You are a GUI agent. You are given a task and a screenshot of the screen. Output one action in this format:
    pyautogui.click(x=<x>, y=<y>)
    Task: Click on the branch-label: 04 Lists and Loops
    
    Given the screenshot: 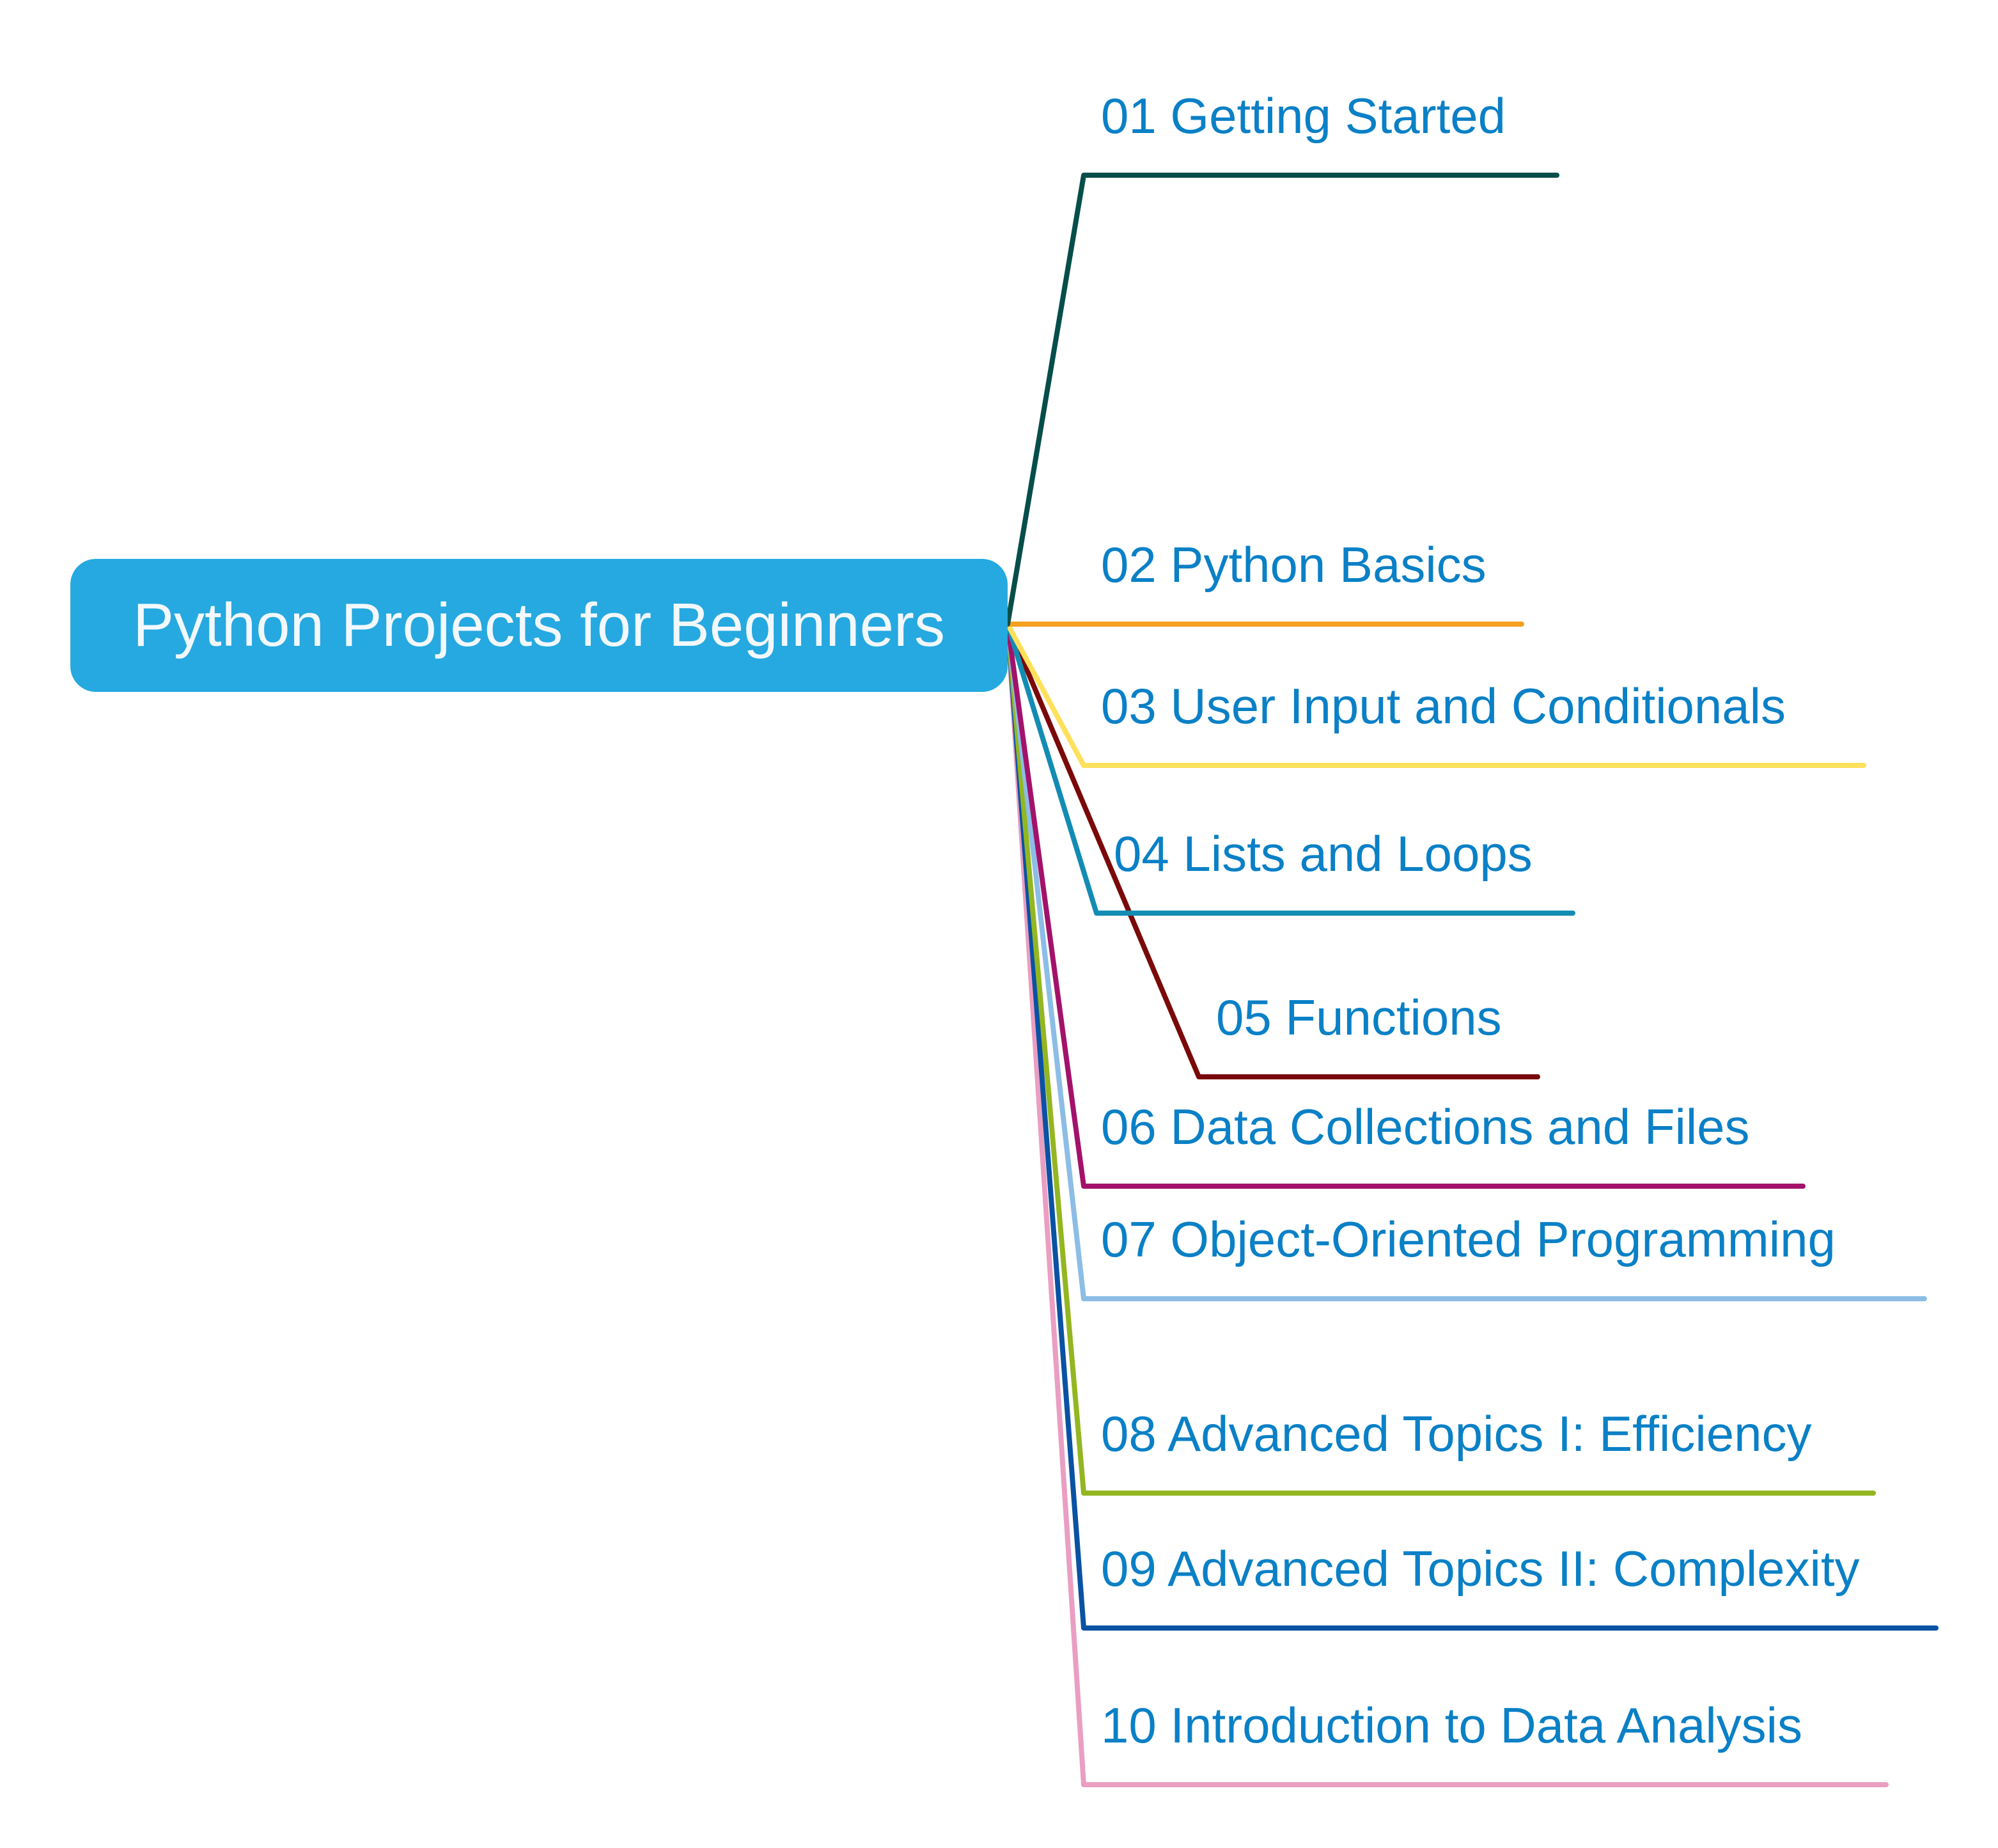 What is the action you would take?
    pyautogui.click(x=1324, y=854)
    